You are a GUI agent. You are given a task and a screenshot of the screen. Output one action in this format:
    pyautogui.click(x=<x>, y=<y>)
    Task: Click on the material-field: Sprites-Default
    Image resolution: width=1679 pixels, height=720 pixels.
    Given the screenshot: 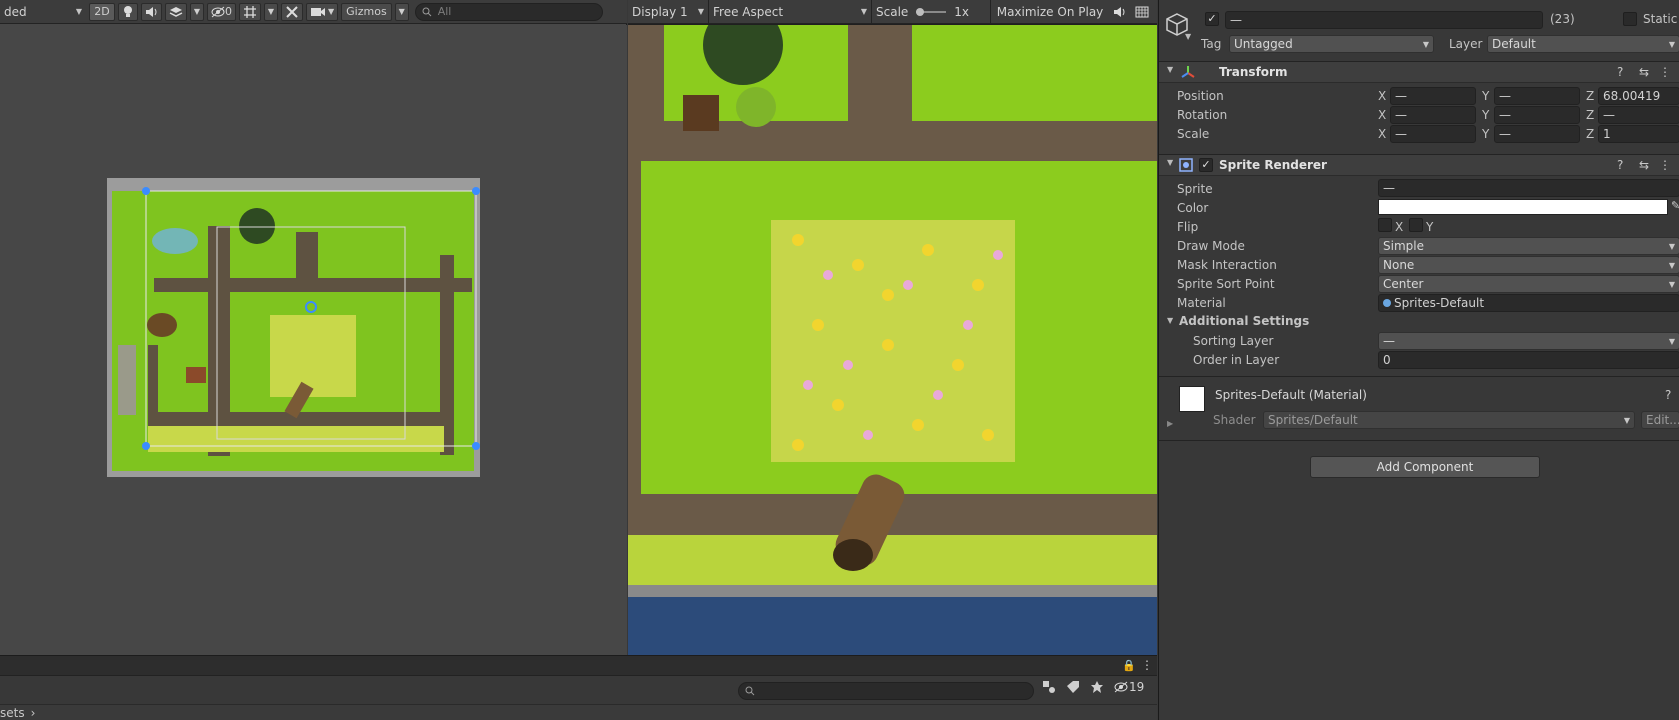 What is the action you would take?
    pyautogui.click(x=1528, y=303)
    